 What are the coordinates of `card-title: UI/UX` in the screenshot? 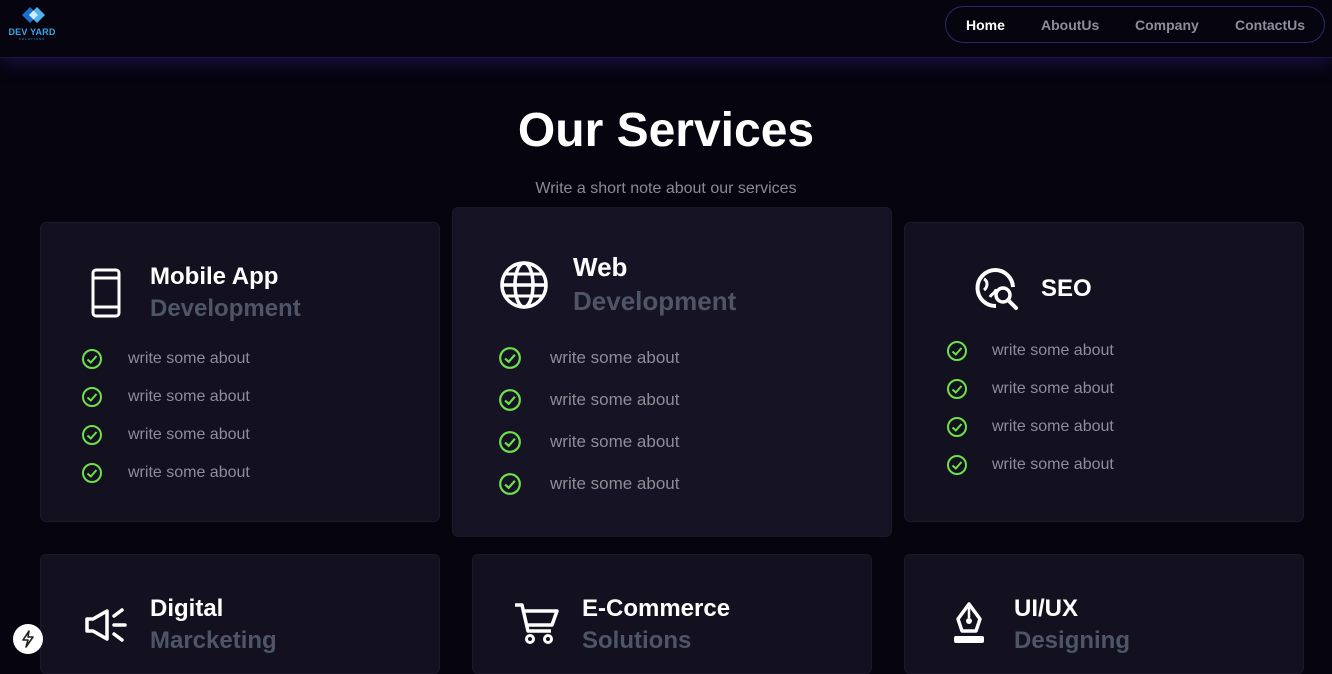 It's located at (1046, 608).